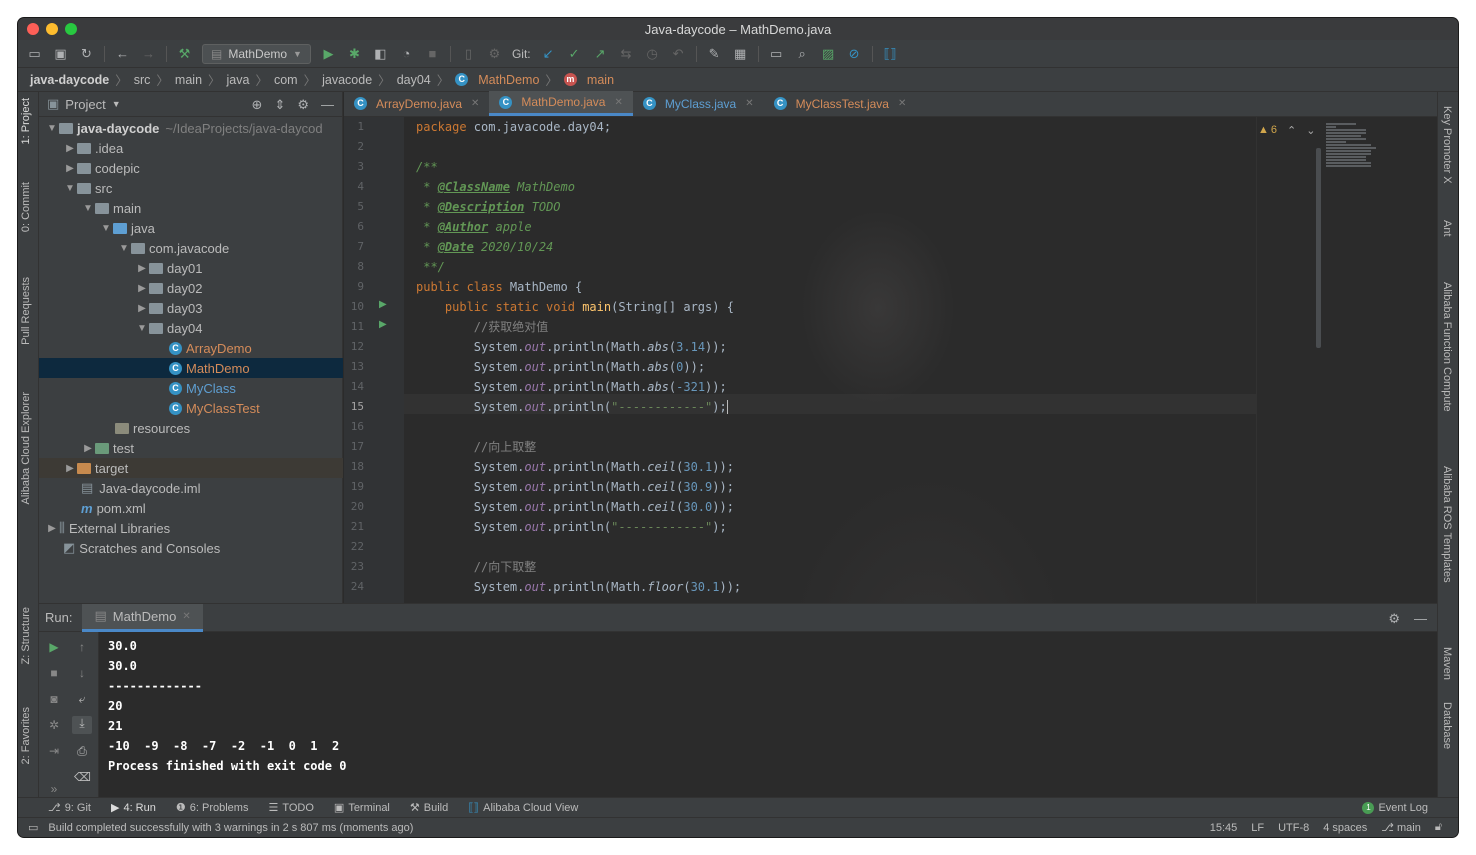 This screenshot has height=855, width=1476. What do you see at coordinates (26, 635) in the screenshot?
I see `tool-tab-structure: Z: Structure` at bounding box center [26, 635].